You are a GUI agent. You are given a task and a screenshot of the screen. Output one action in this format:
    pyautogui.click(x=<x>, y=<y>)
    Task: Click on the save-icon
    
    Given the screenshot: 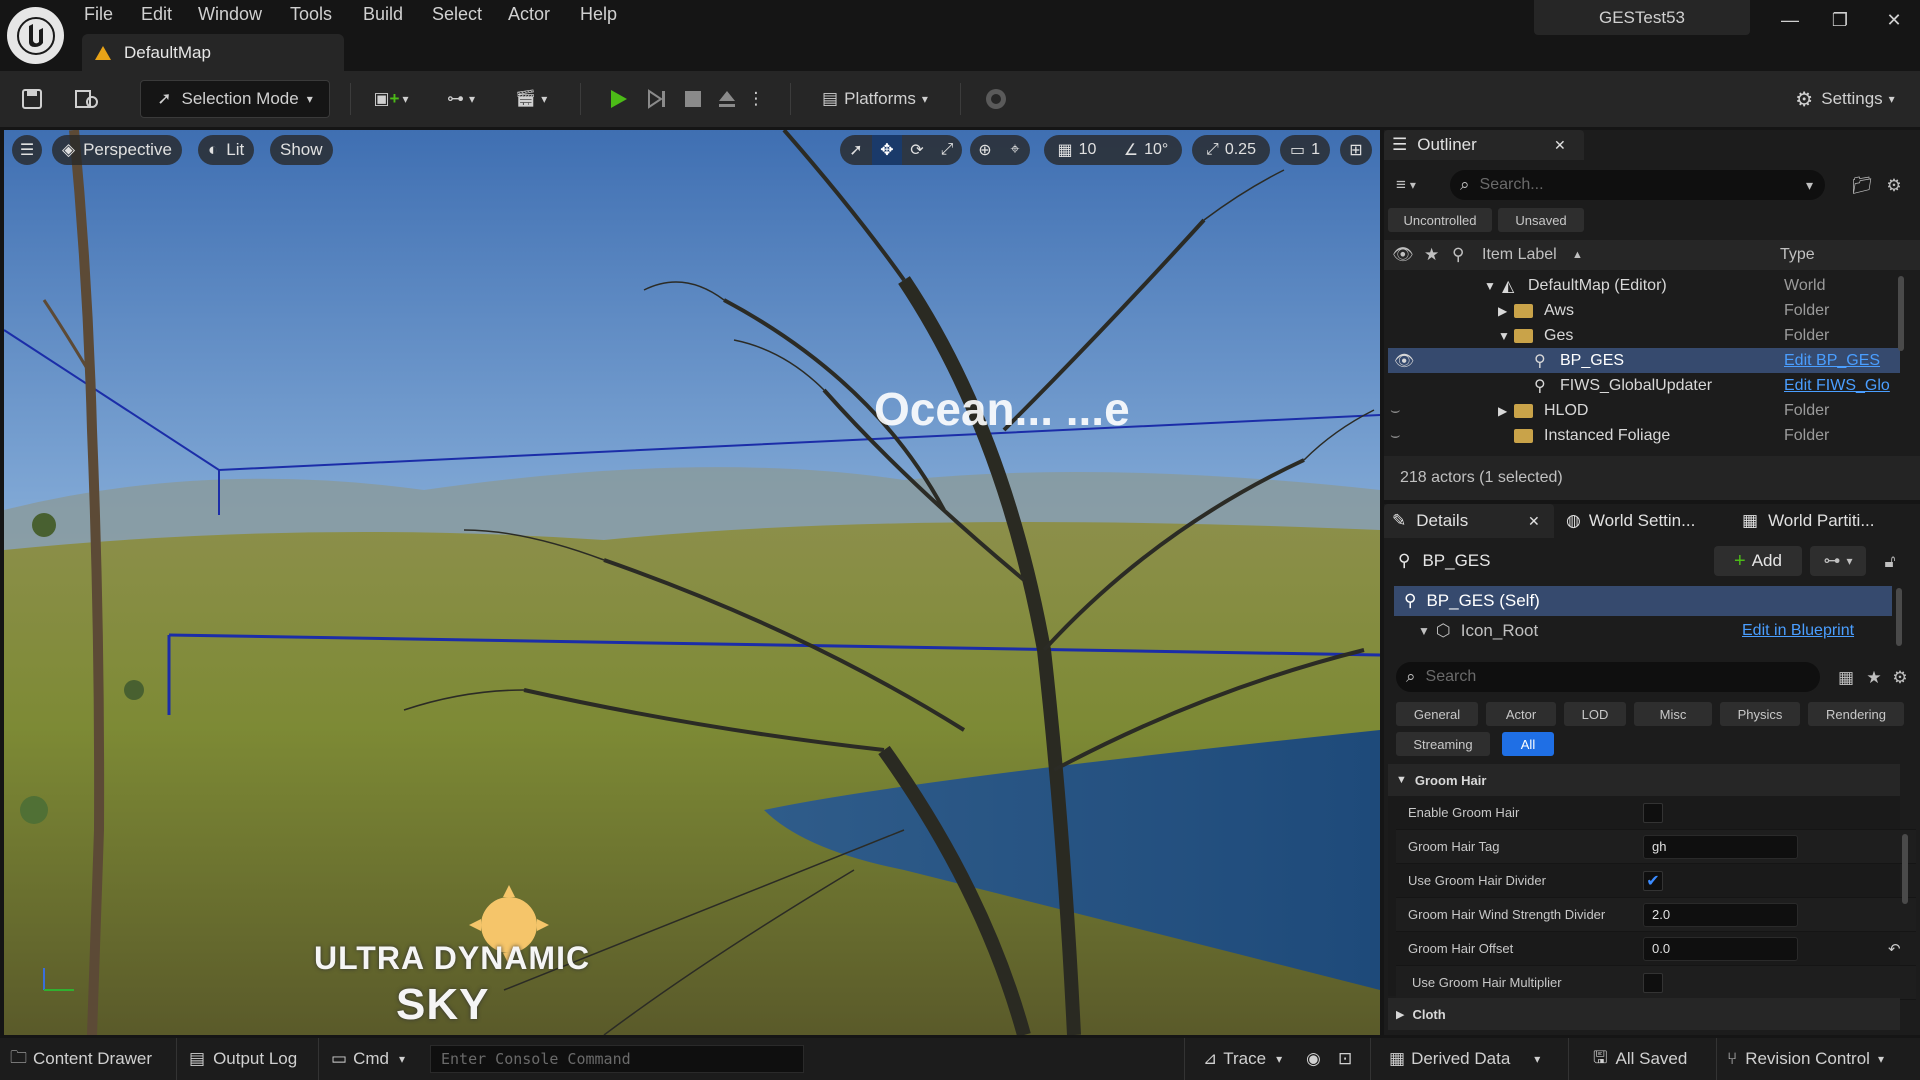 What is the action you would take?
    pyautogui.click(x=32, y=99)
    